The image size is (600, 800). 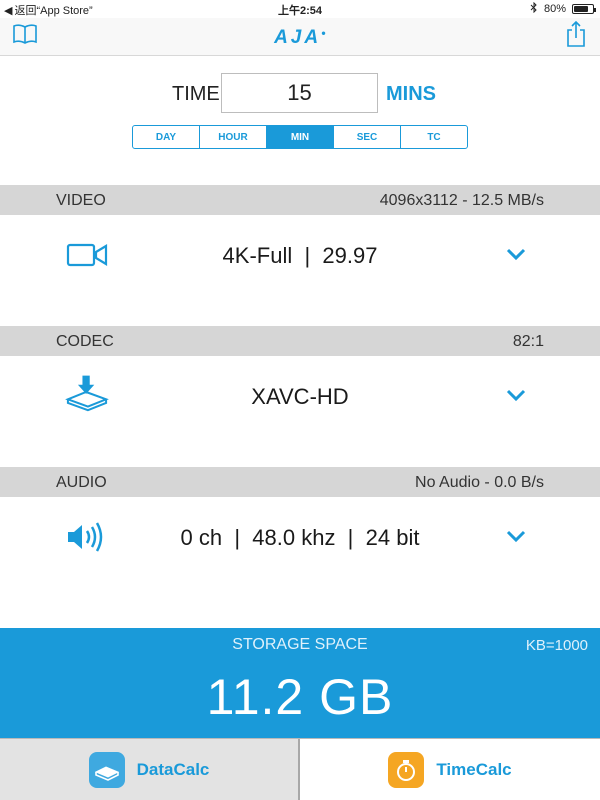 What do you see at coordinates (300, 396) in the screenshot?
I see `codec-row: XAVC-HD` at bounding box center [300, 396].